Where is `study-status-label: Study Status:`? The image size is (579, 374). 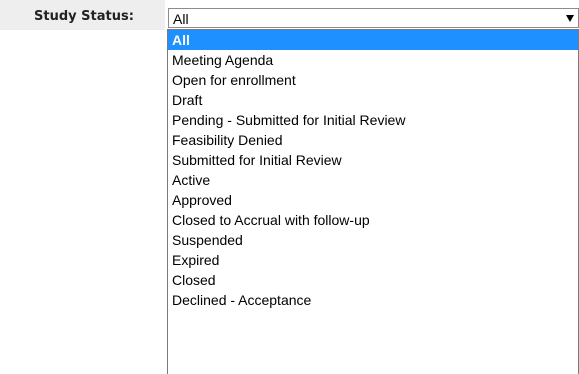
study-status-label: Study Status: is located at coordinates (84, 16).